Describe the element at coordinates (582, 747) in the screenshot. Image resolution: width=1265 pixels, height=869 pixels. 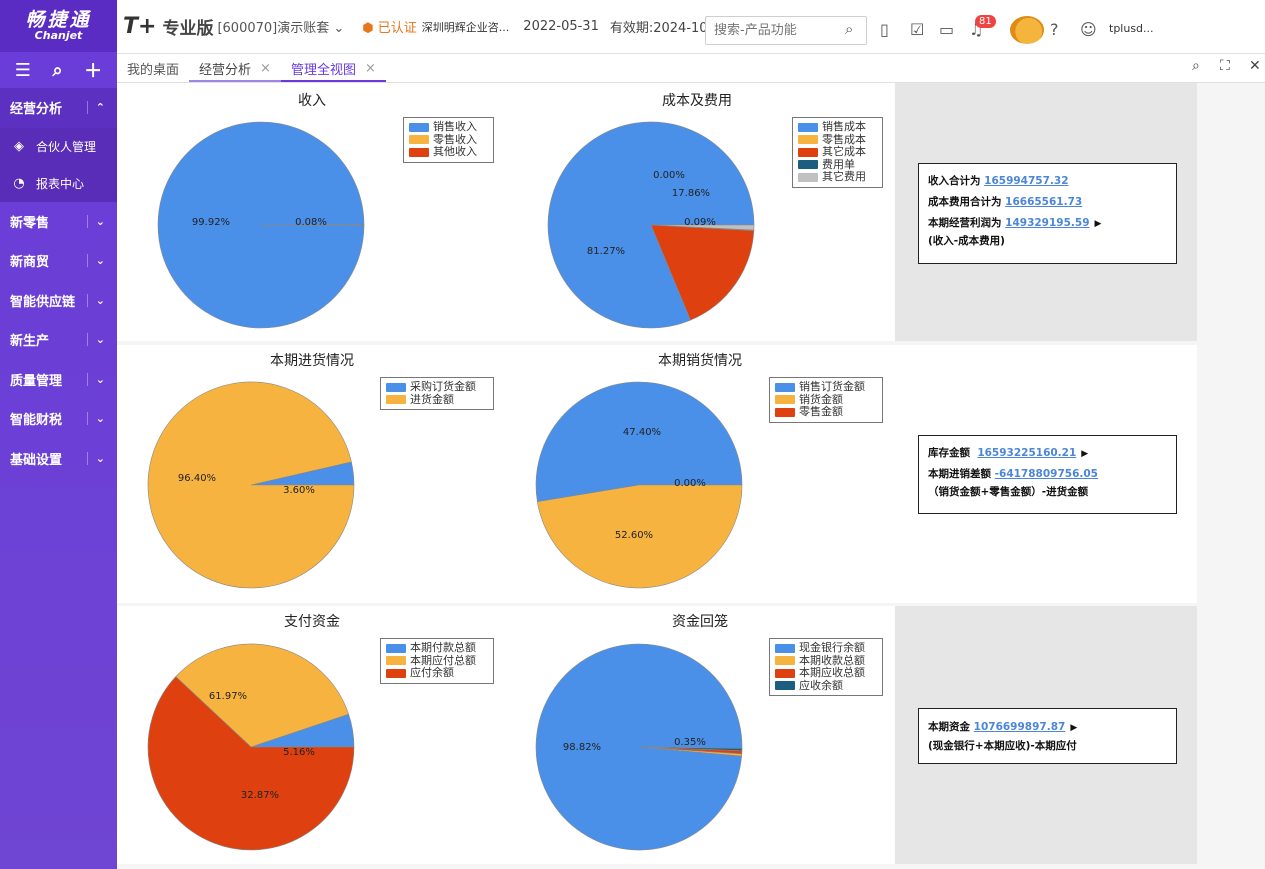
I see `pie-data-label: 98.82%` at that location.